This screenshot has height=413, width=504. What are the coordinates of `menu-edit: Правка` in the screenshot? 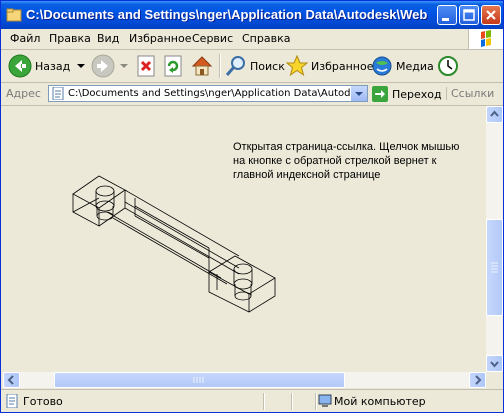 It's located at (70, 38).